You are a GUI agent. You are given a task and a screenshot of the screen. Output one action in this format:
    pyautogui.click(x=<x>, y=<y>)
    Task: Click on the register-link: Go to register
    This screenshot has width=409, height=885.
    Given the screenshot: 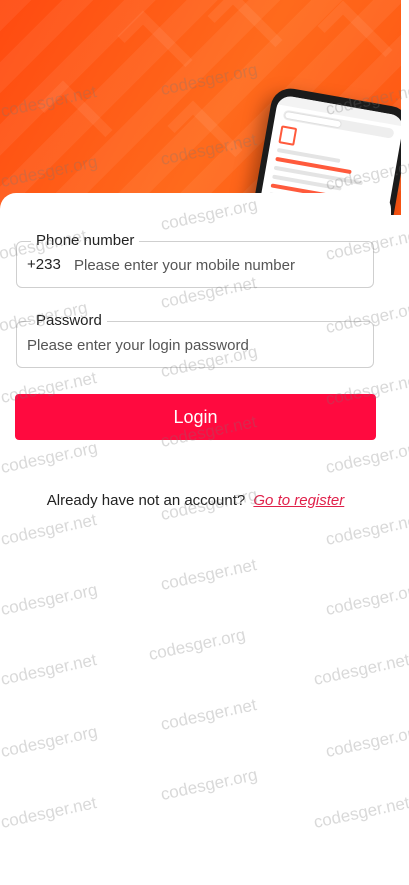 What is the action you would take?
    pyautogui.click(x=298, y=500)
    